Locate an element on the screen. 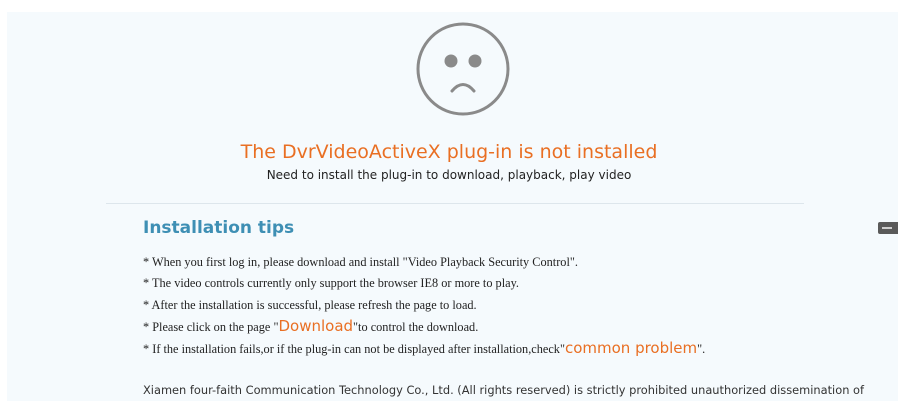  side-tab-handle is located at coordinates (888, 228).